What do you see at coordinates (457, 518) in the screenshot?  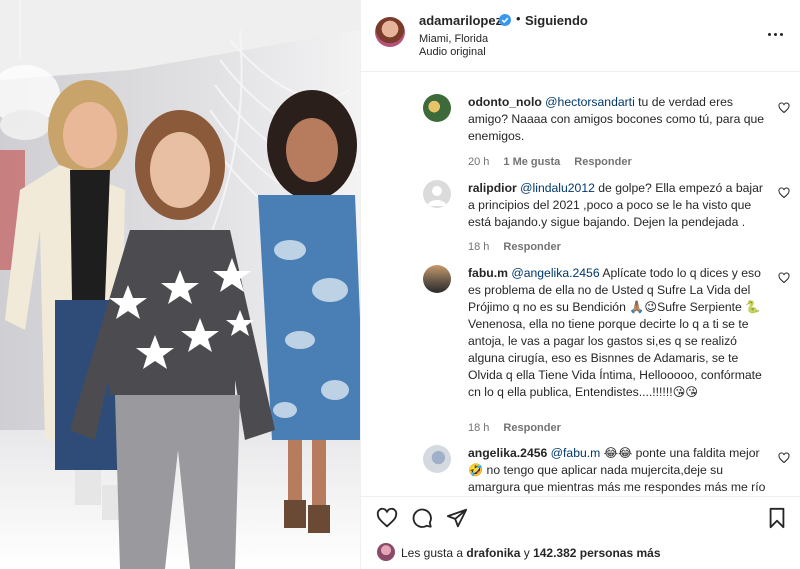 I see `share-icon` at bounding box center [457, 518].